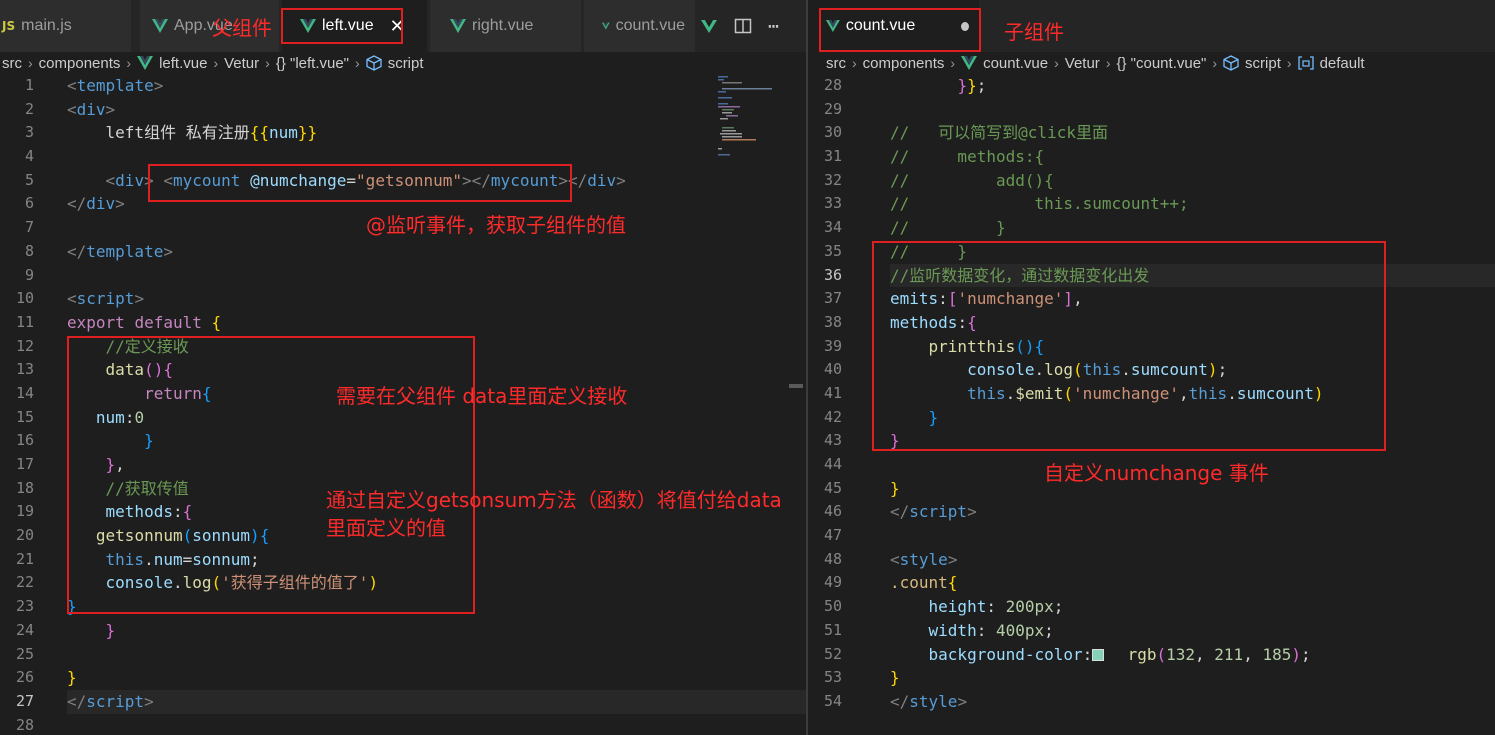 The width and height of the screenshot is (1495, 735). I want to click on line-number: 47, so click(832, 535).